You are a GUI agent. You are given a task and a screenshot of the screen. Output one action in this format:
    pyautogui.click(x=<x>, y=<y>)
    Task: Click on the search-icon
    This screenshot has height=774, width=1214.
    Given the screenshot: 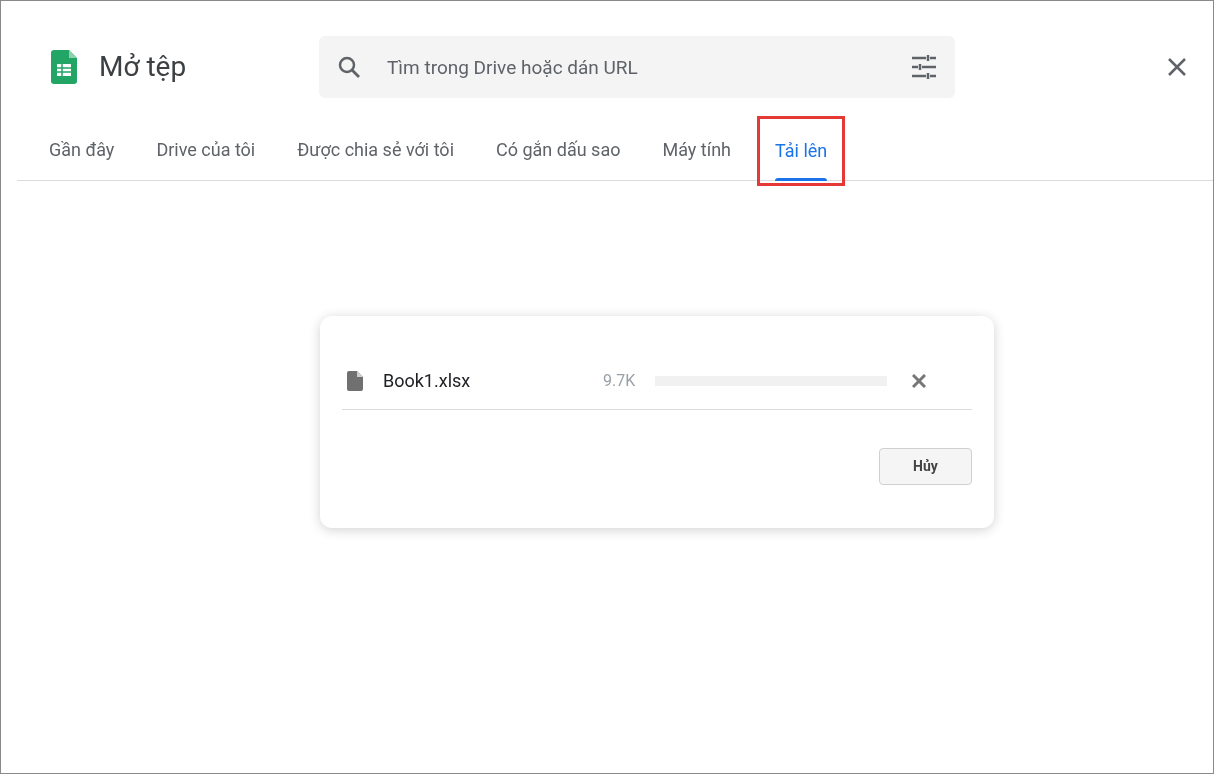 What is the action you would take?
    pyautogui.click(x=349, y=67)
    